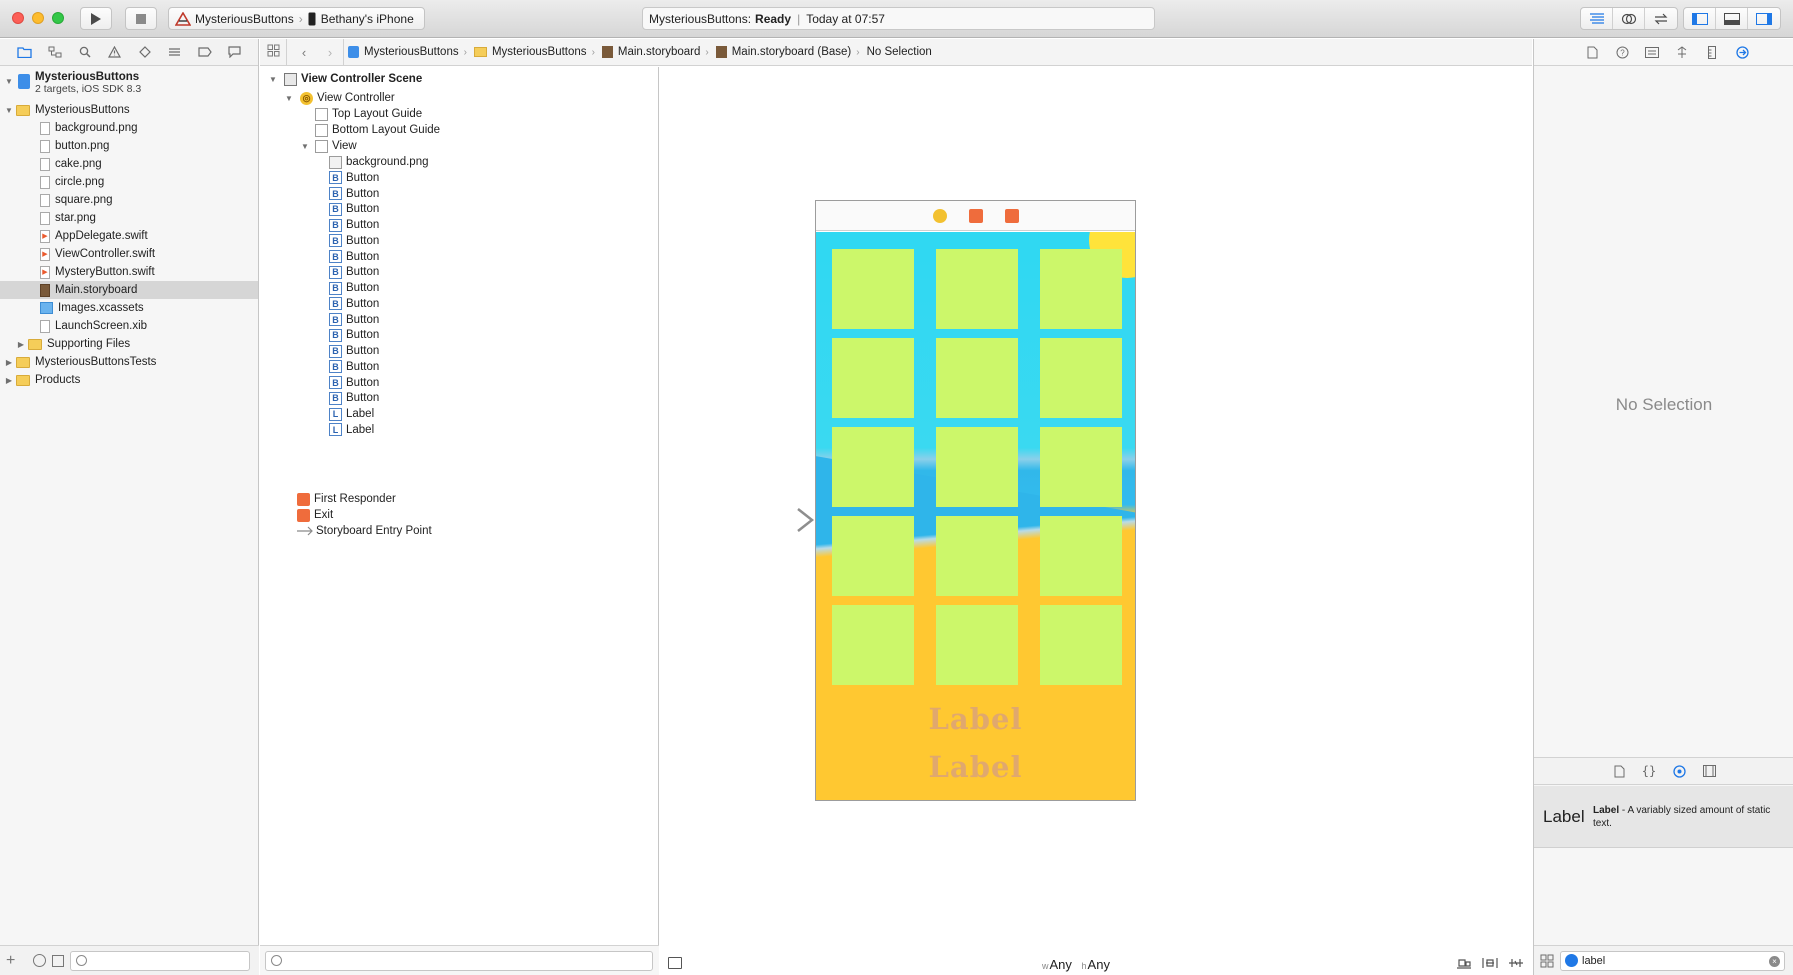 Image resolution: width=1793 pixels, height=975 pixels. What do you see at coordinates (129, 182) in the screenshot?
I see `navigator-item: circle.png` at bounding box center [129, 182].